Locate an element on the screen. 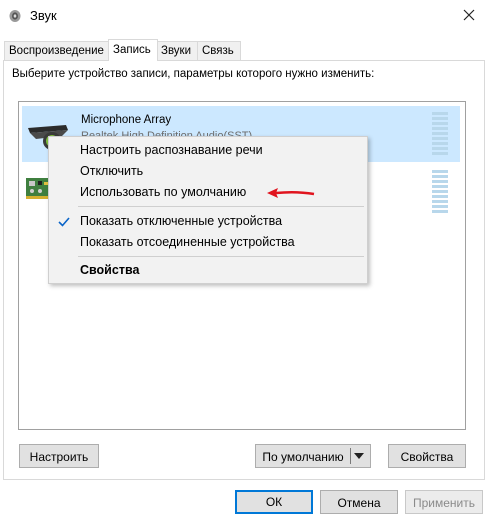  menu-item-label: Показать отключенные устройства is located at coordinates (181, 221).